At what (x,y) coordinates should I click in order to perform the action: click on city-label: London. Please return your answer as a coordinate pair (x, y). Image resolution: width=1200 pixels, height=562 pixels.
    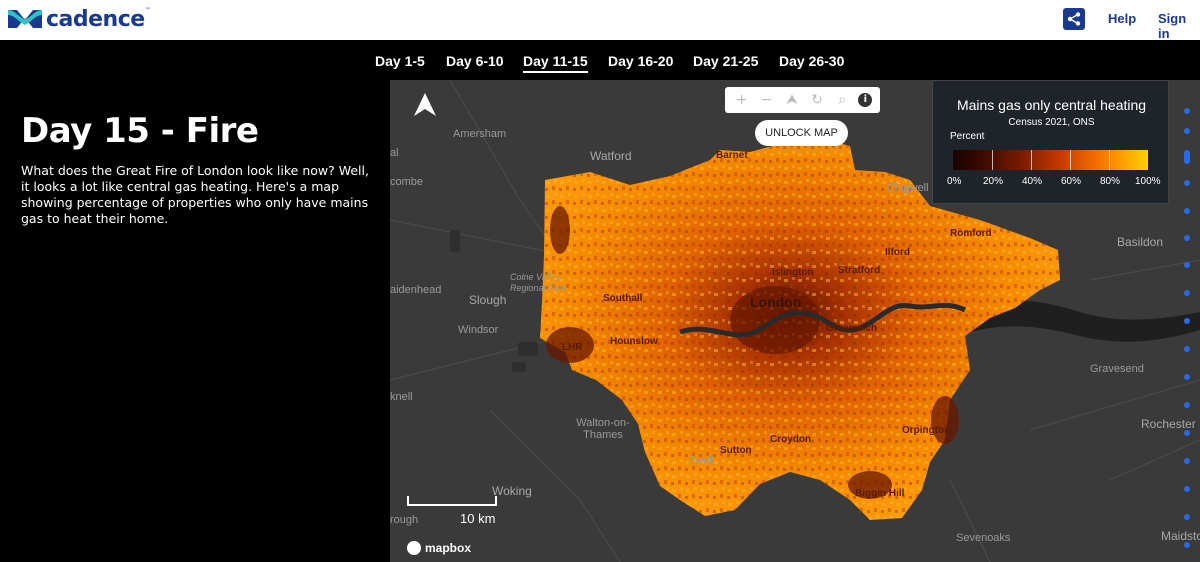
    Looking at the image, I should click on (776, 302).